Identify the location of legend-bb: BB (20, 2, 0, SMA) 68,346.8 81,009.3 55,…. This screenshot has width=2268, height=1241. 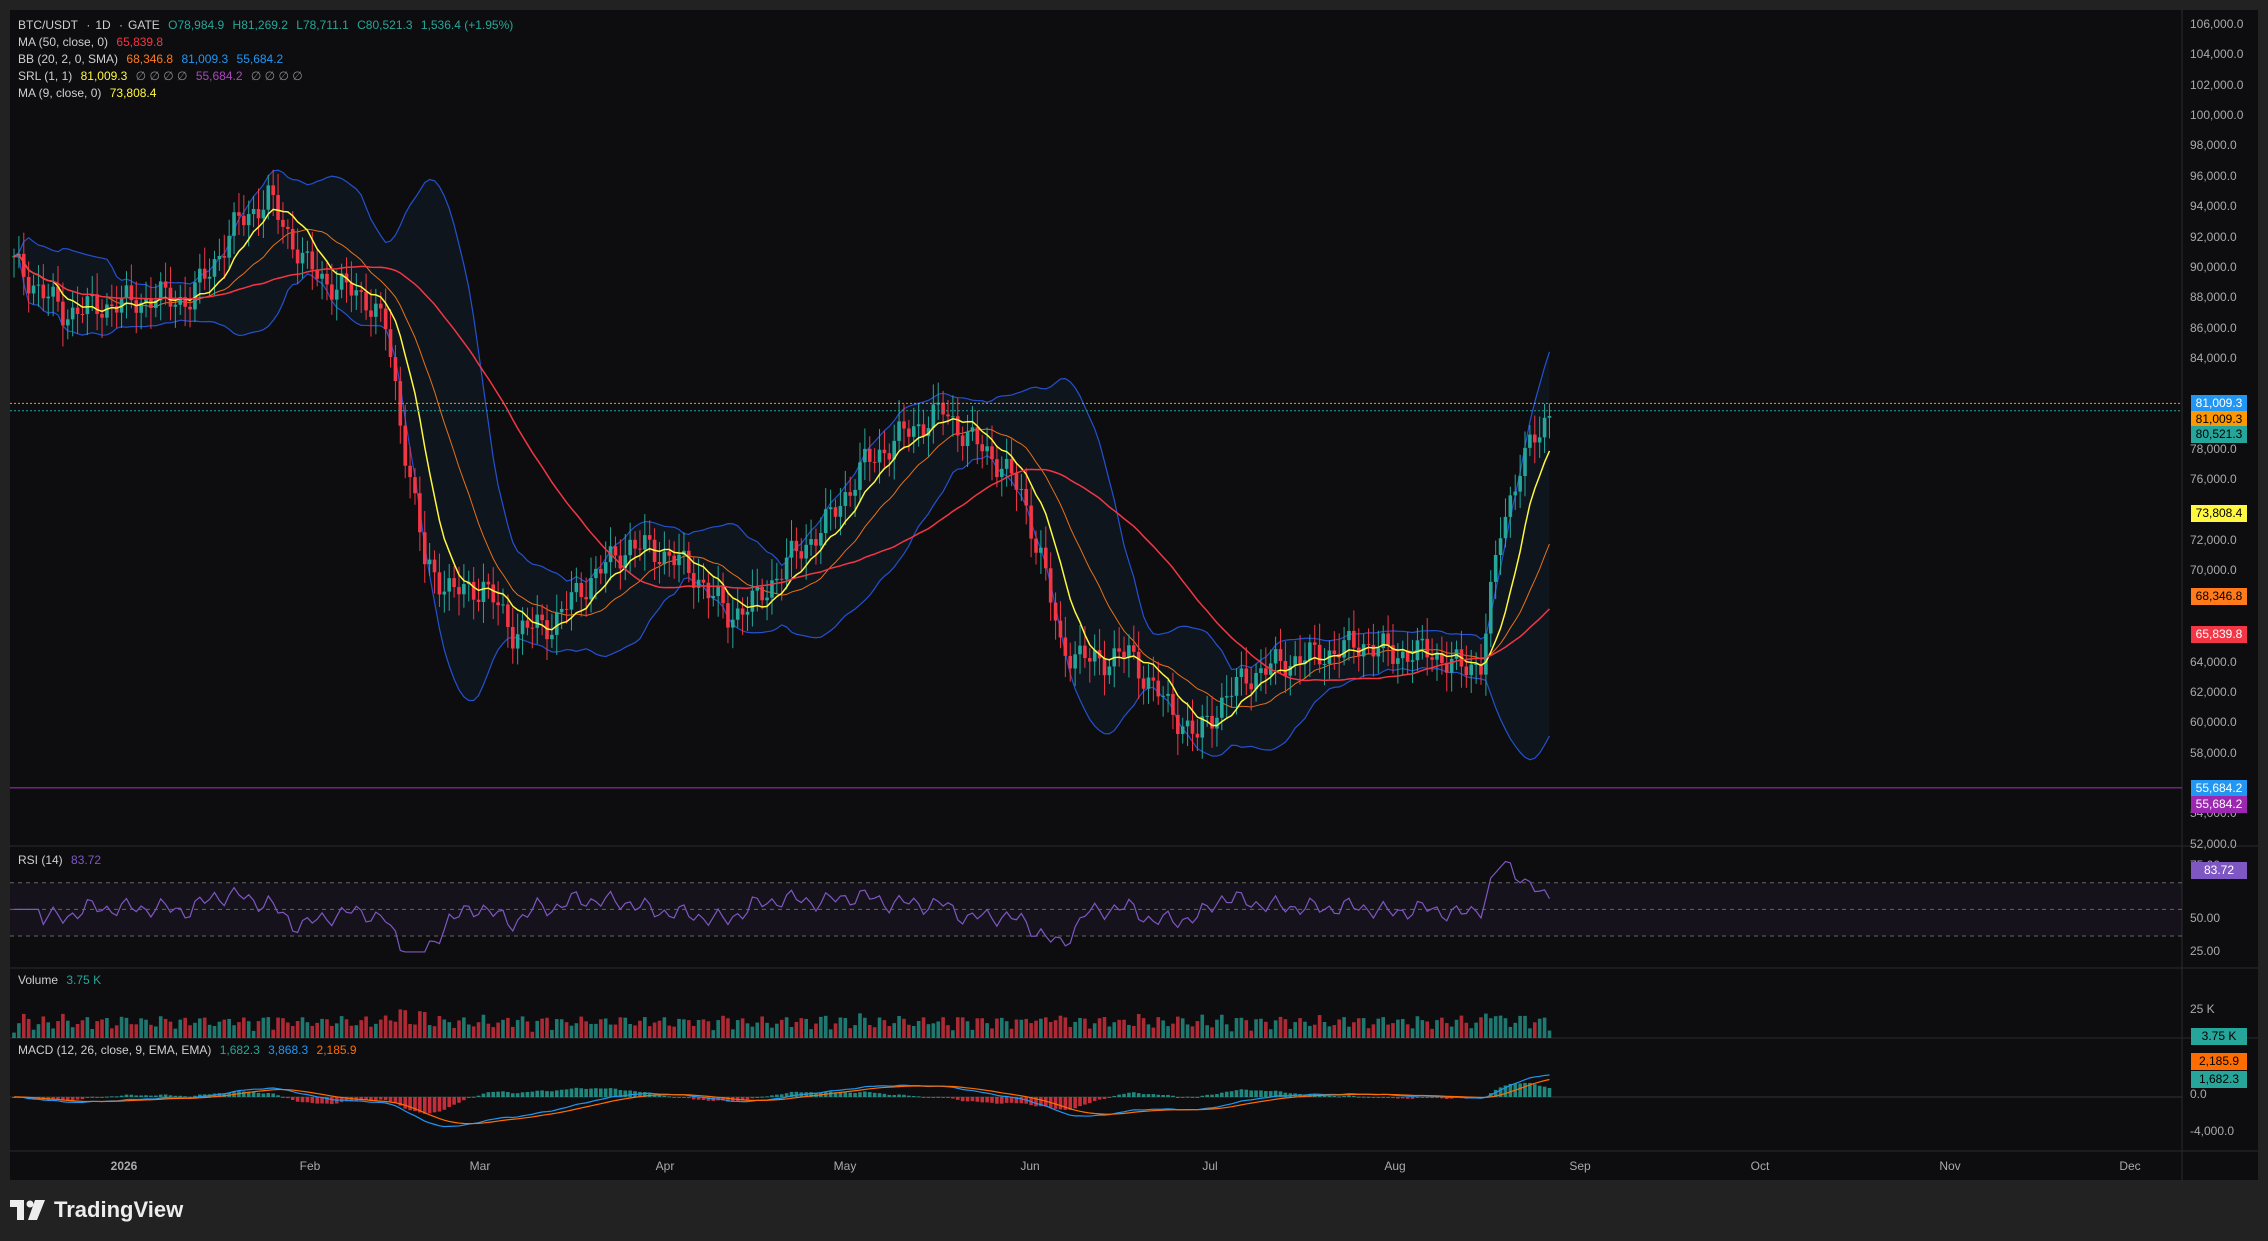
(153, 59).